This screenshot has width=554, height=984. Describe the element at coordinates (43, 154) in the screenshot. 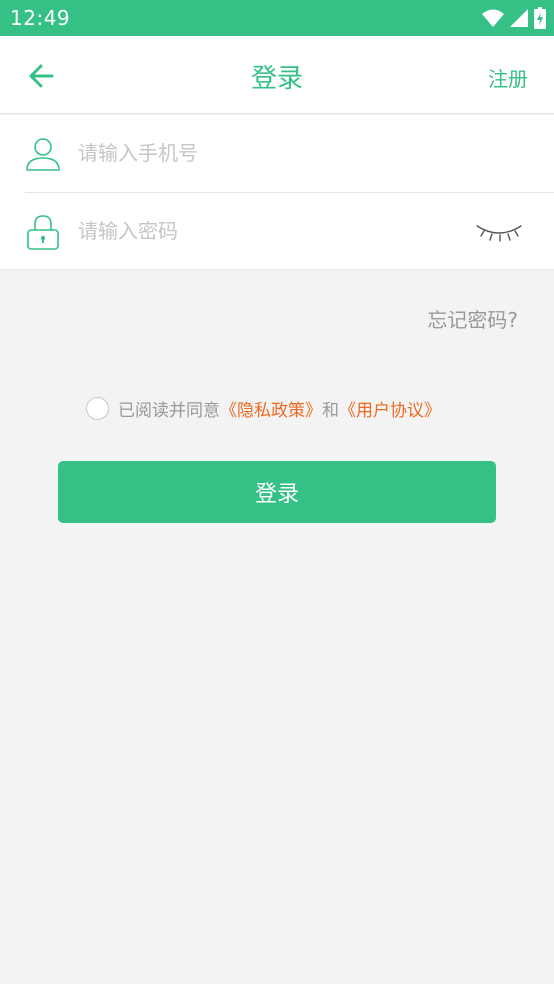

I see `user-icon` at that location.